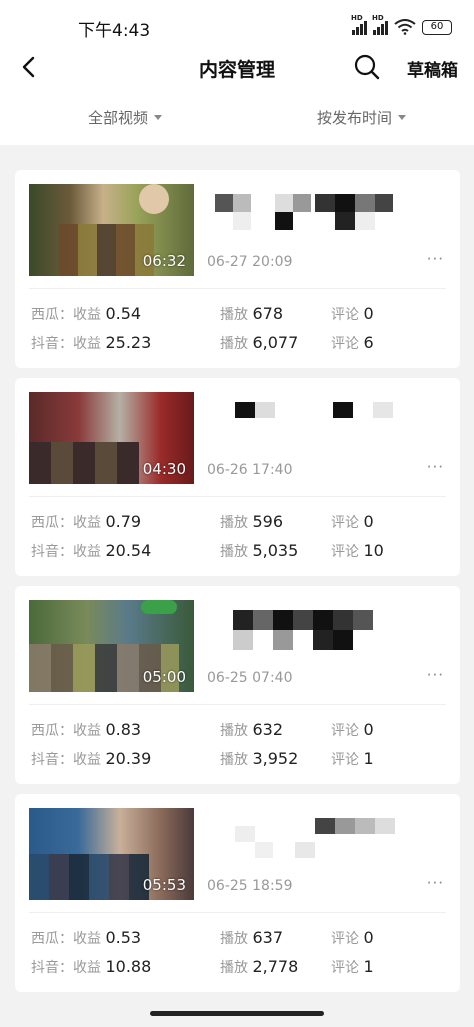 The image size is (474, 1027). I want to click on publish-date: 06-26 17:40, so click(250, 470).